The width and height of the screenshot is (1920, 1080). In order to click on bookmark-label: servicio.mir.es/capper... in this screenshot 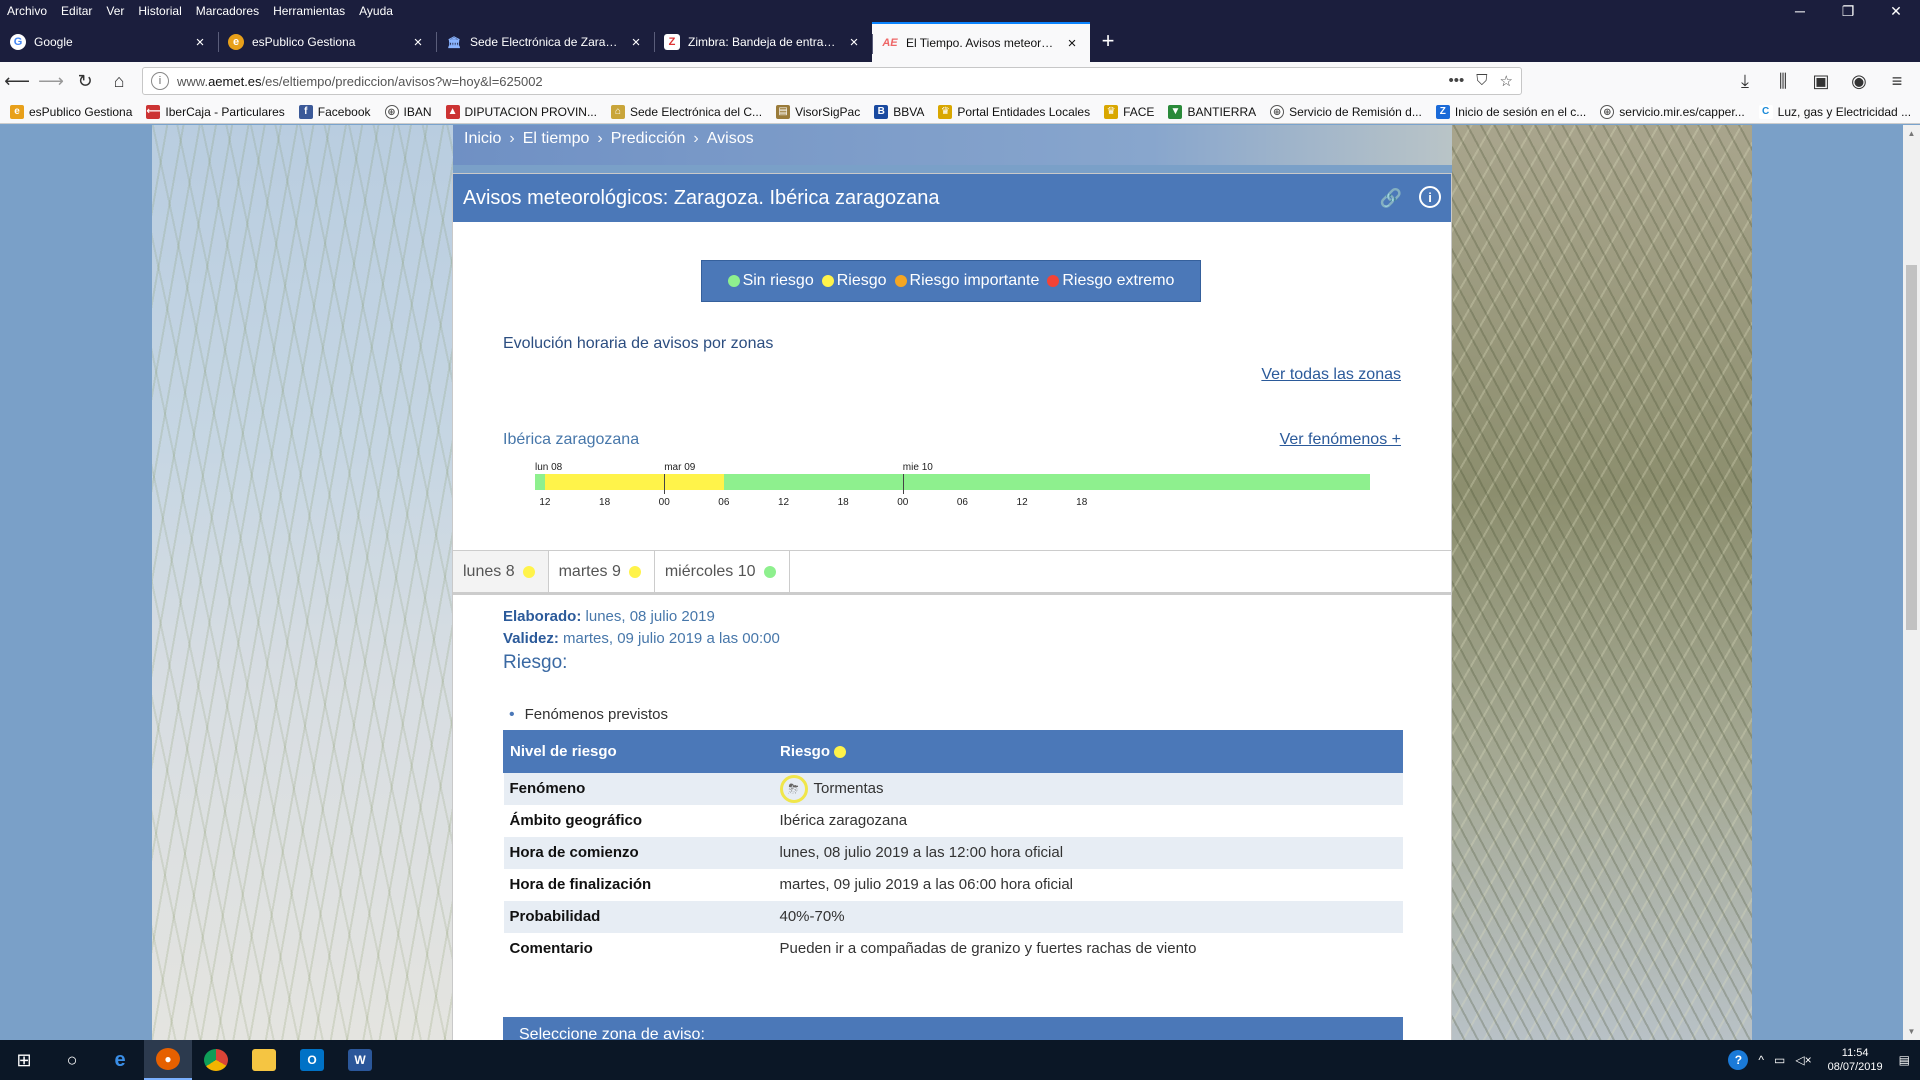, I will do `click(1682, 111)`.